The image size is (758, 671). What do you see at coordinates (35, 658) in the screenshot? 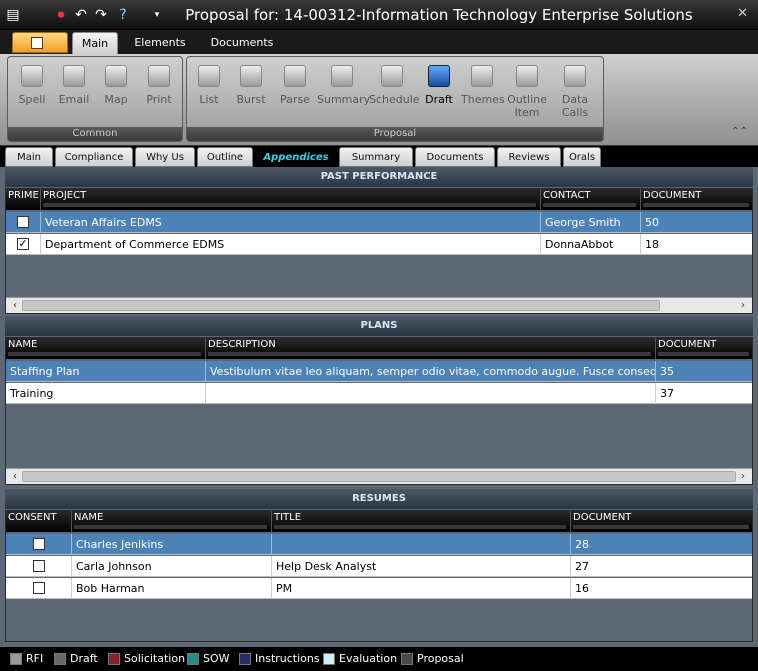
I see `legend-label: RFI` at bounding box center [35, 658].